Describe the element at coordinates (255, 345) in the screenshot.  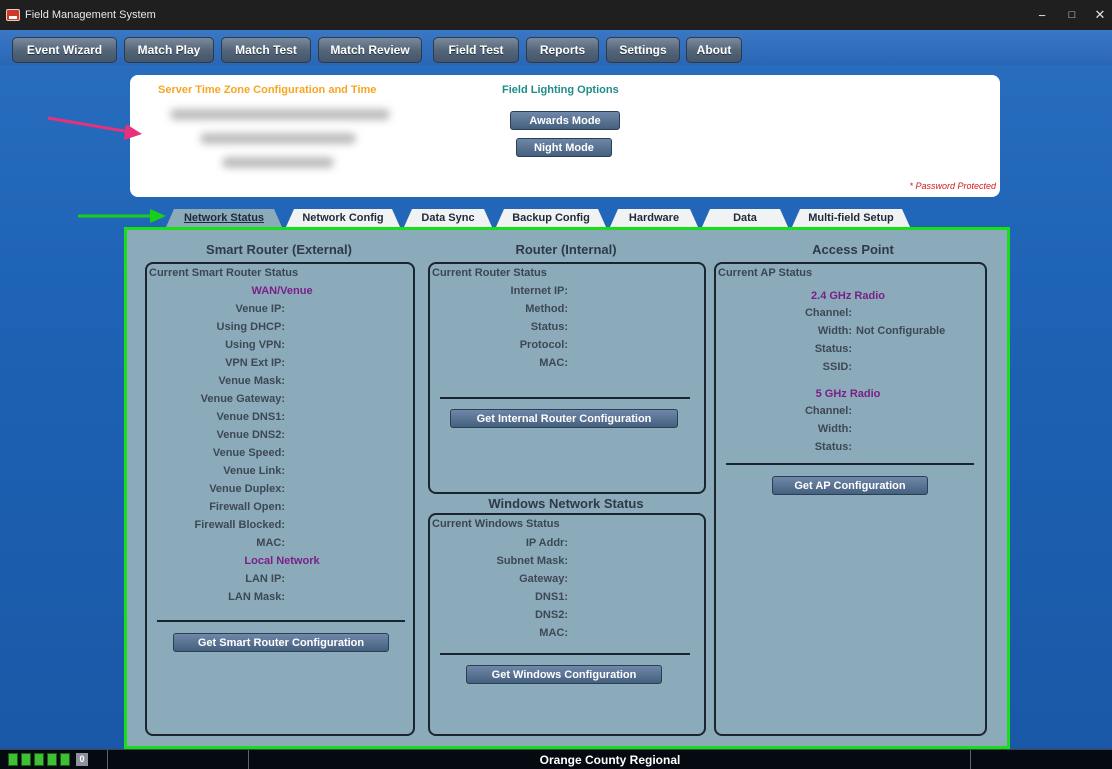
I see `using-vpn-label: Using VPN:` at that location.